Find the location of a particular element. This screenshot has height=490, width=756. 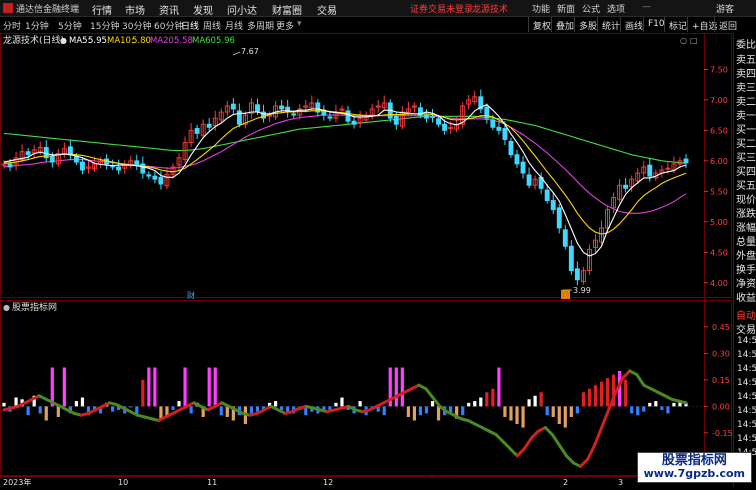

side-trade: 交易 is located at coordinates (746, 328).